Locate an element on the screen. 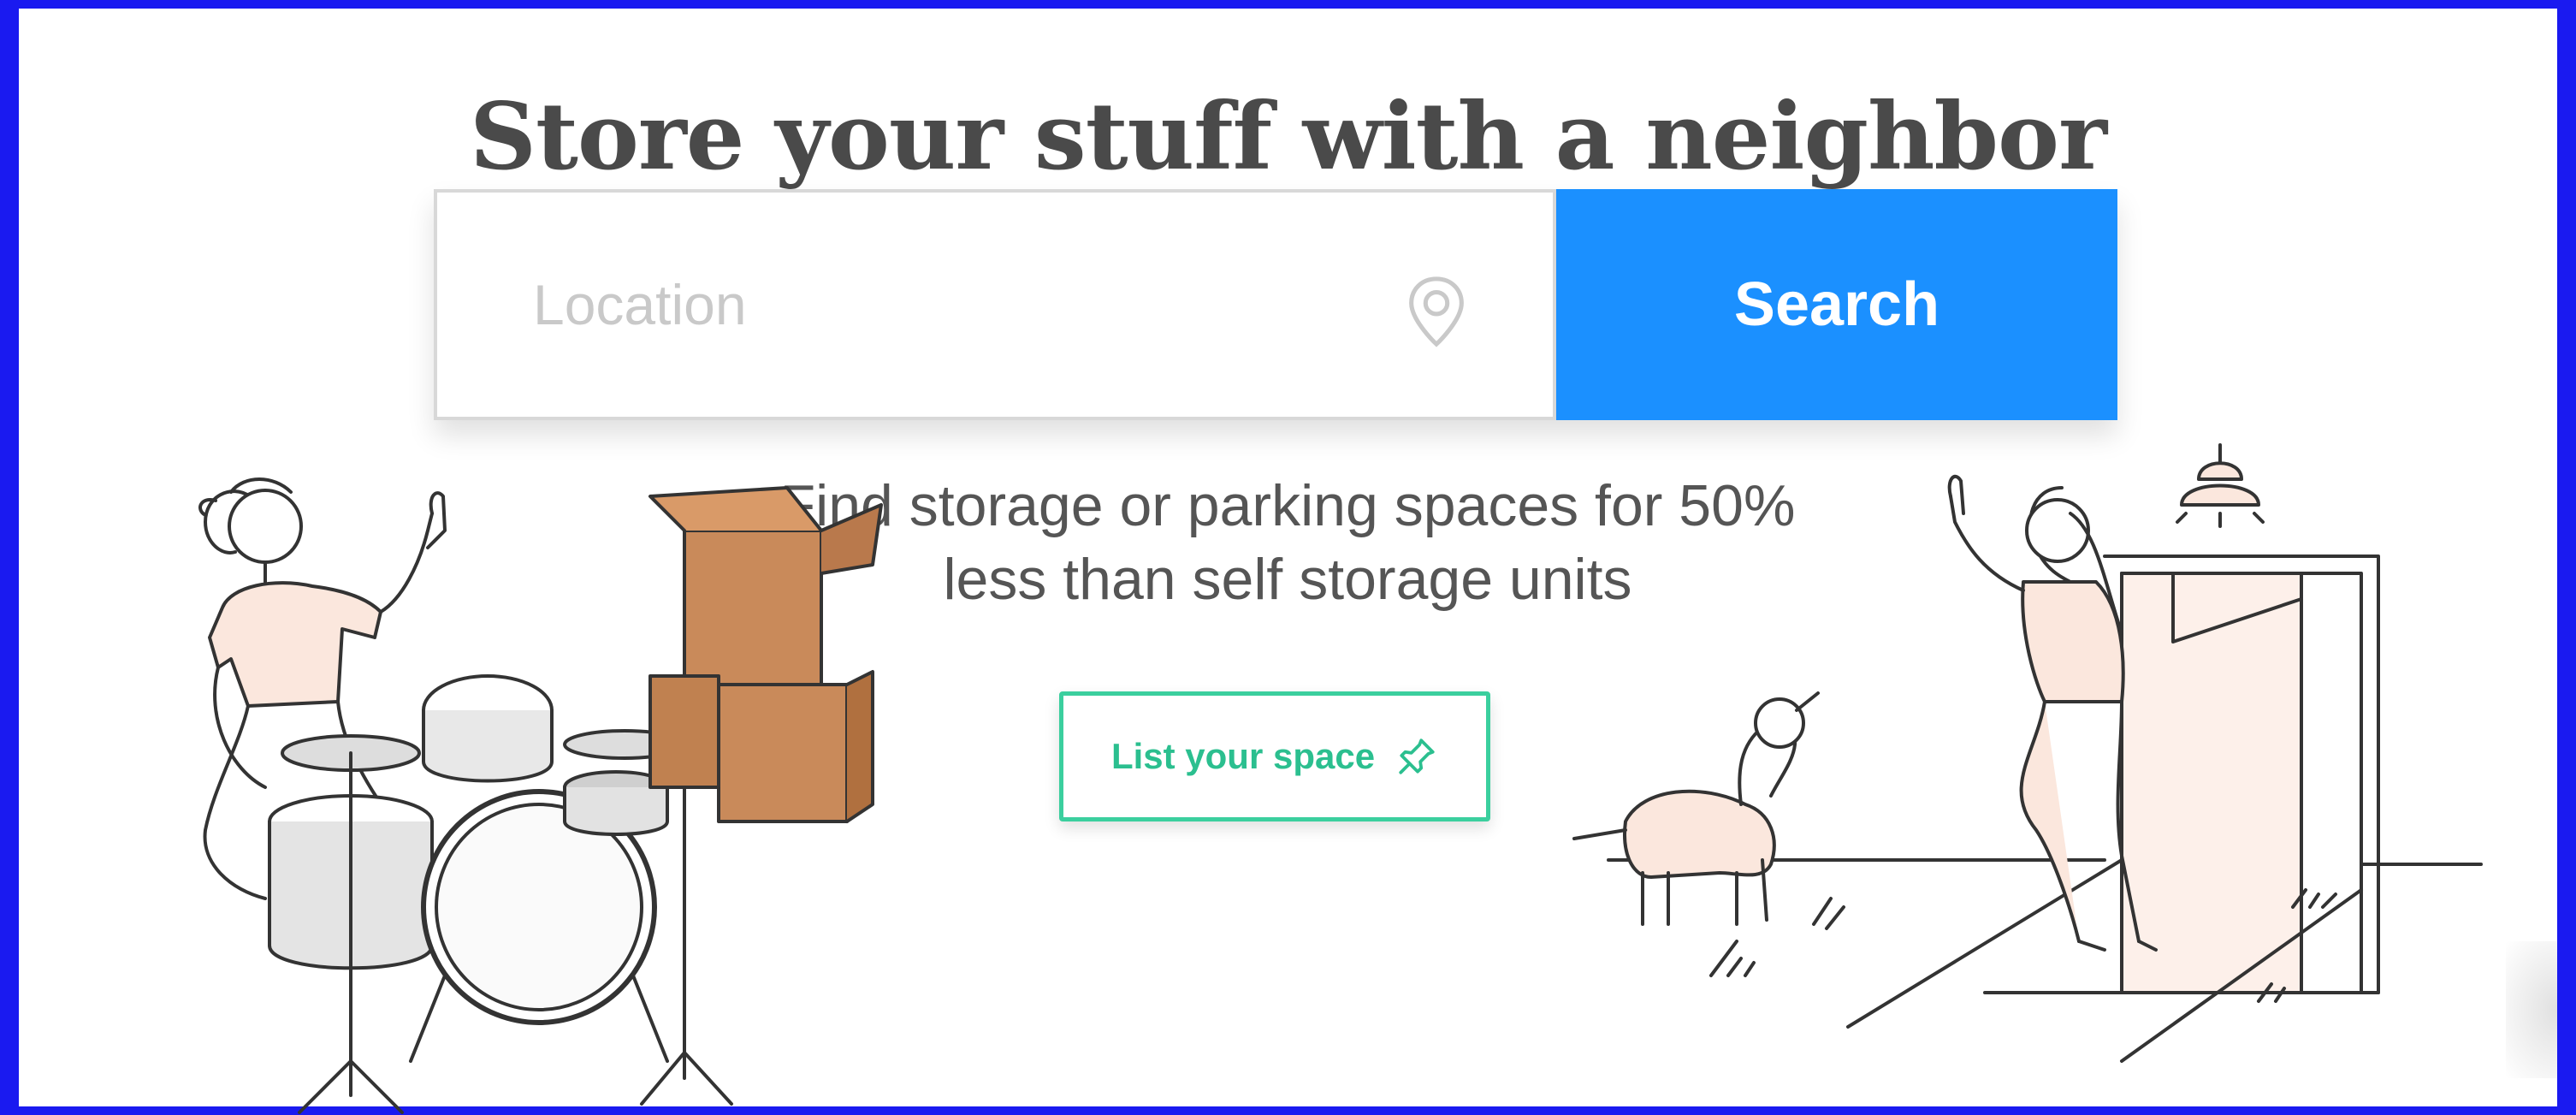 The width and height of the screenshot is (2576, 1115). search-bar: Search is located at coordinates (1275, 304).